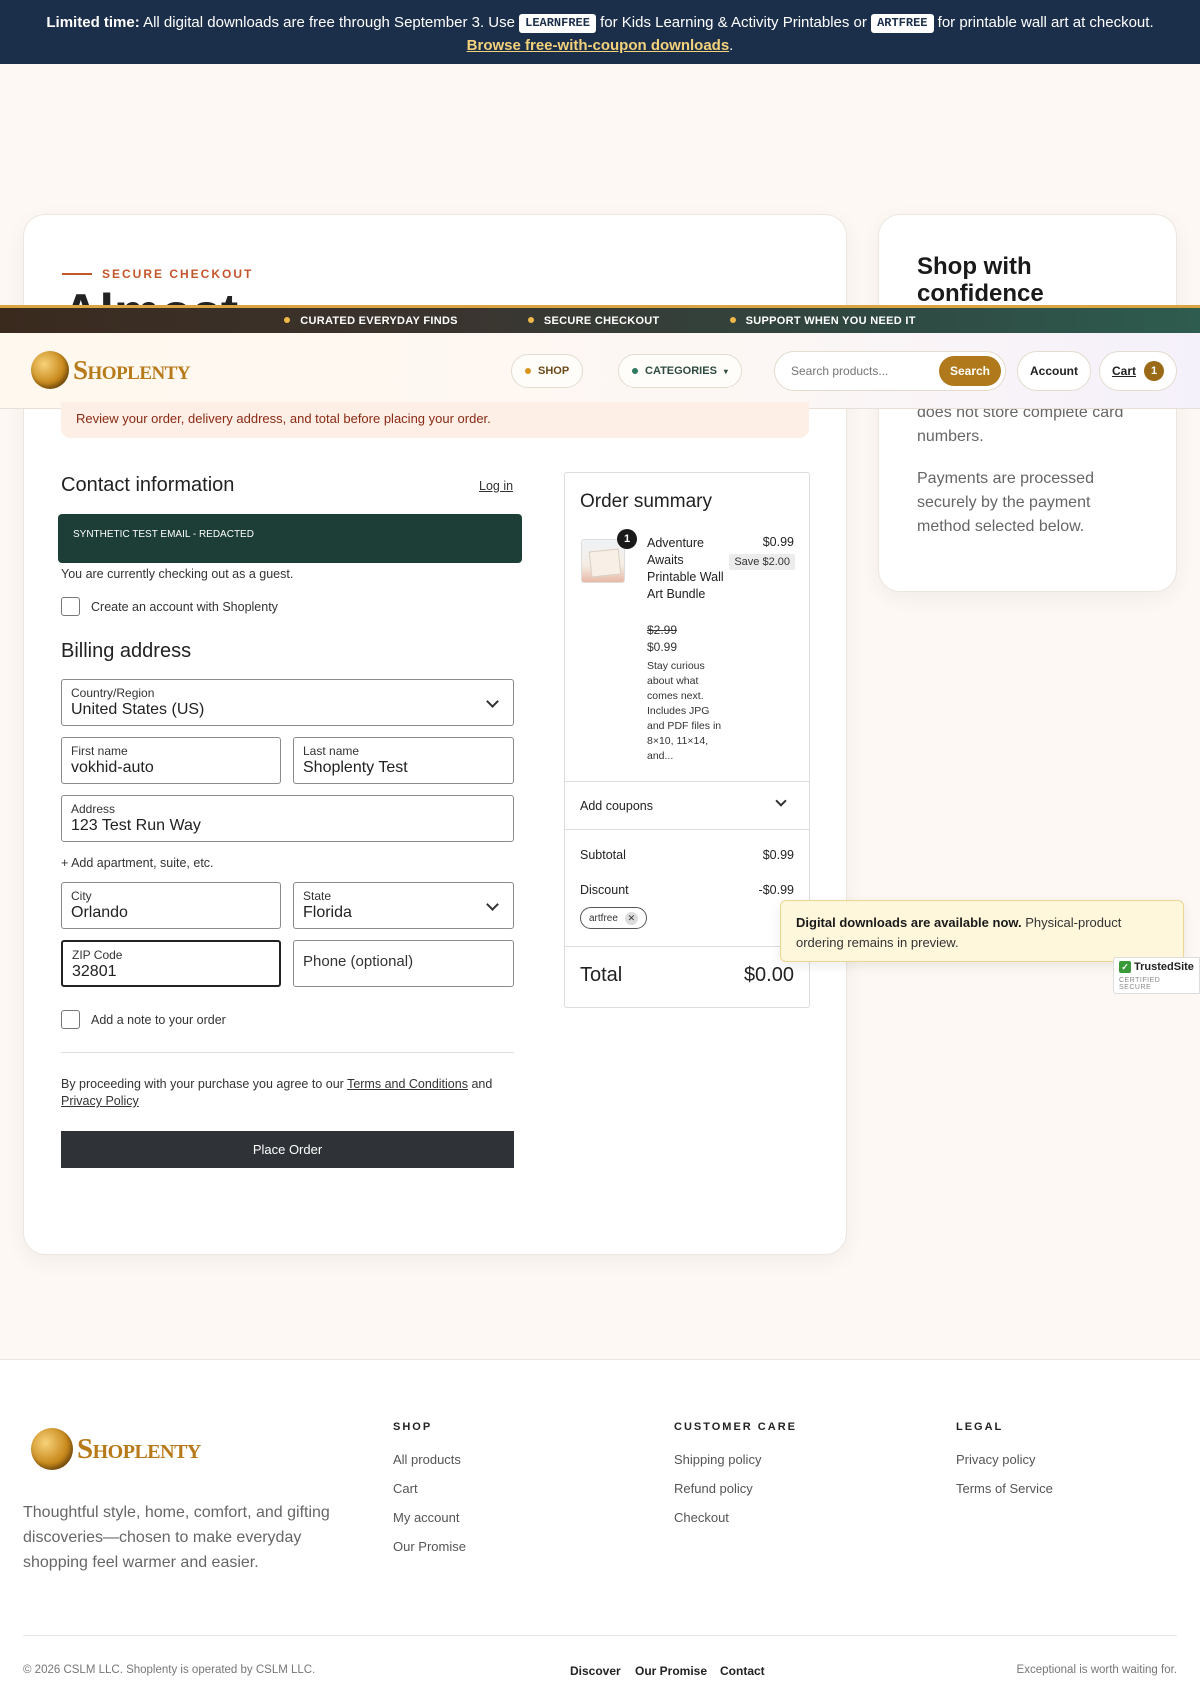 The image size is (1200, 1701). Describe the element at coordinates (429, 1546) in the screenshot. I see `footer-link-our-promise: Our Promise` at that location.